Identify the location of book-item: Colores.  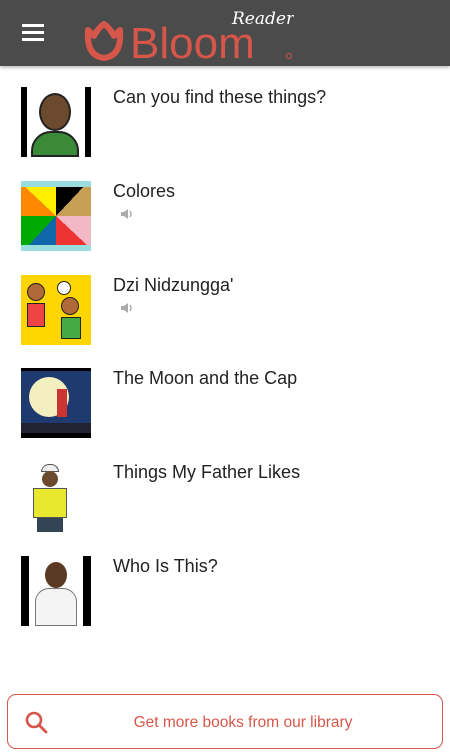
(225, 221).